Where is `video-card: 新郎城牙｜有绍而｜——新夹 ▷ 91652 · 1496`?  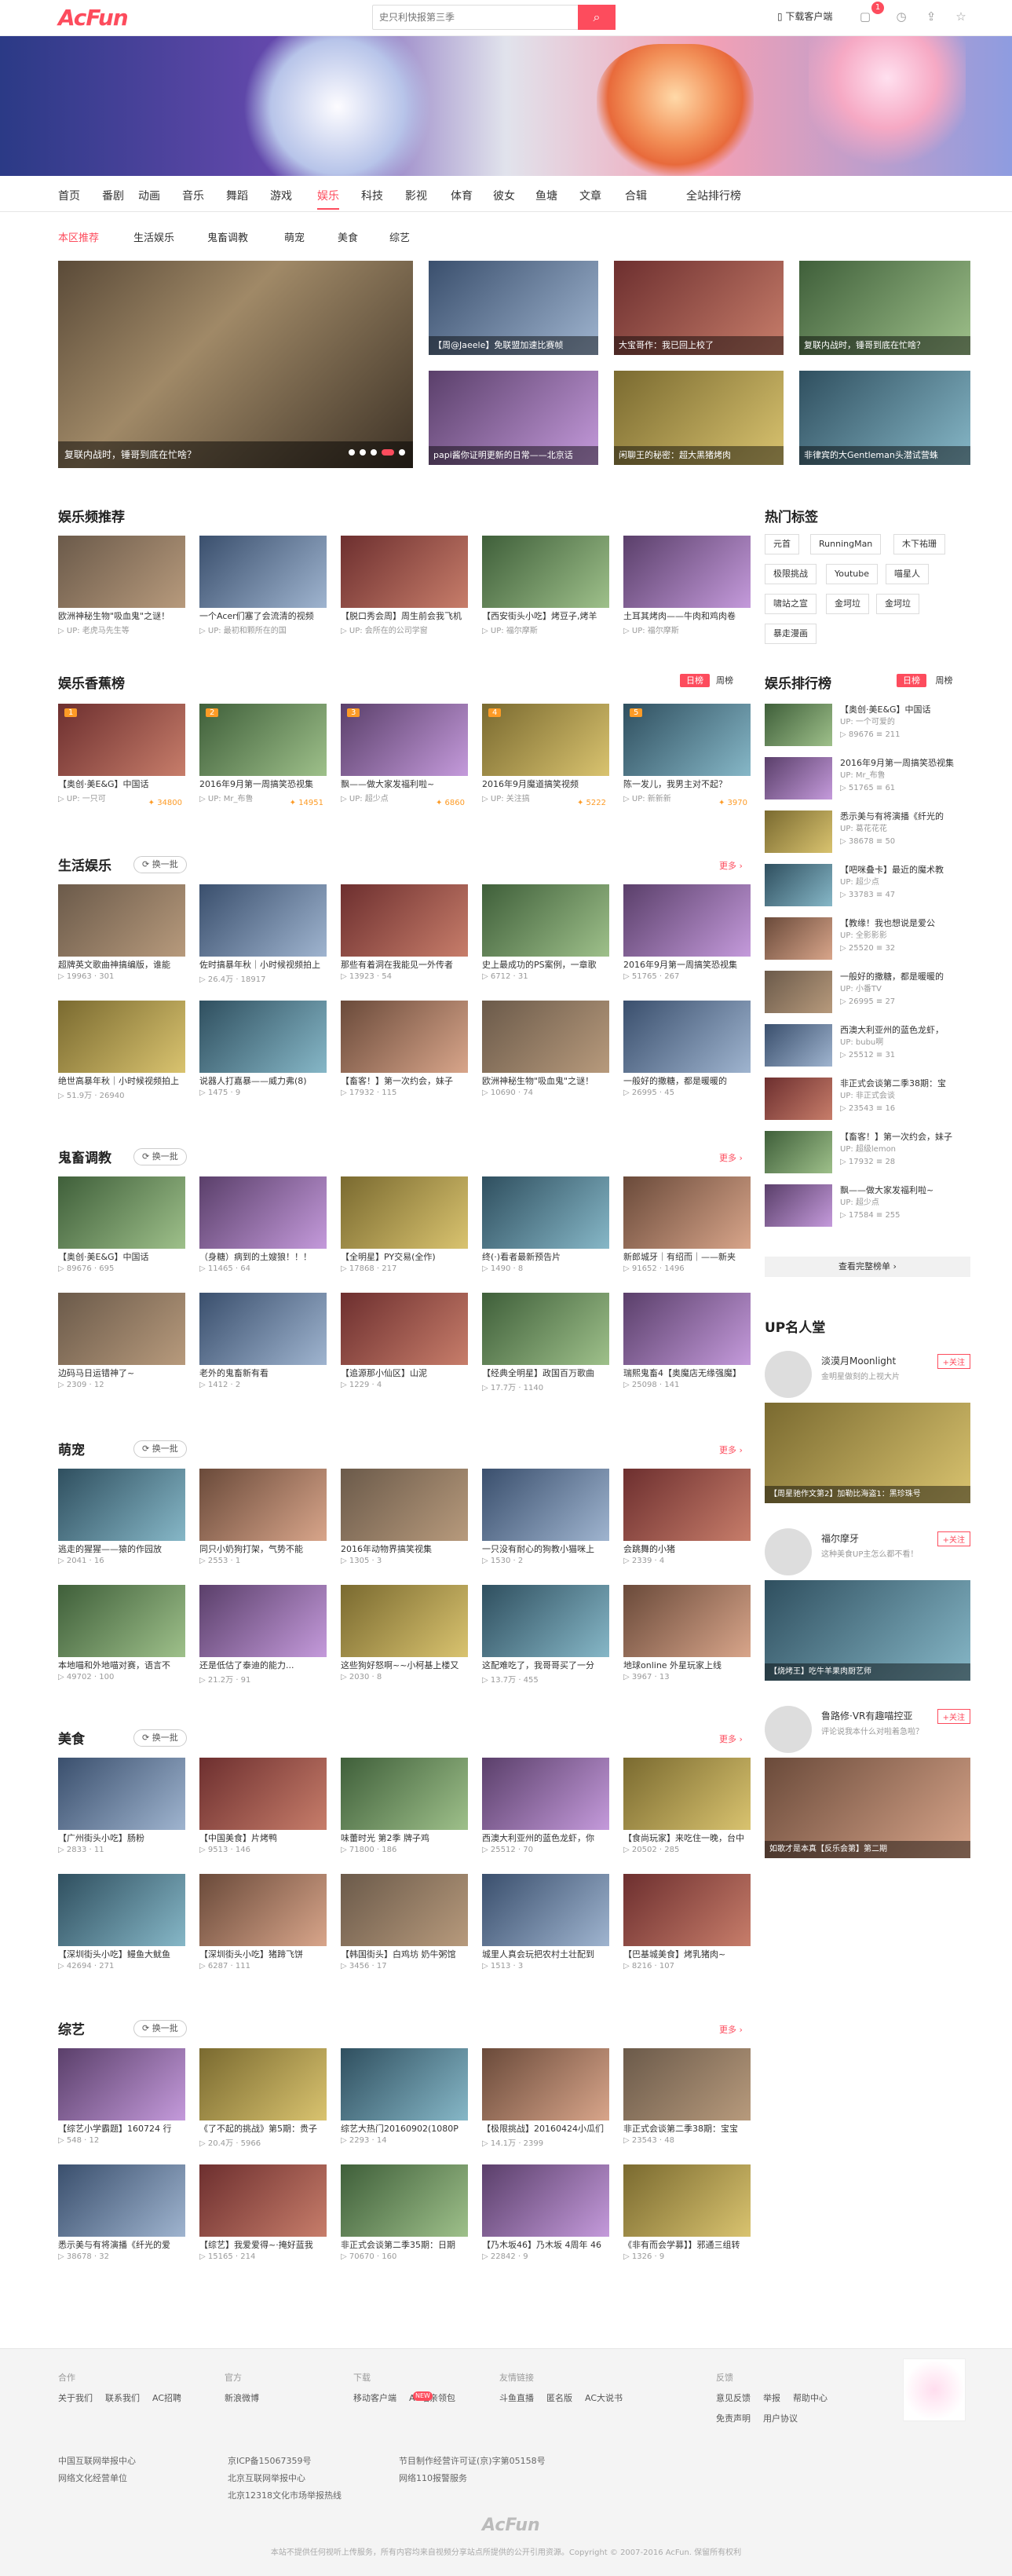 video-card: 新郎城牙｜有绍而｜——新夹 ▷ 91652 · 1496 is located at coordinates (687, 1233).